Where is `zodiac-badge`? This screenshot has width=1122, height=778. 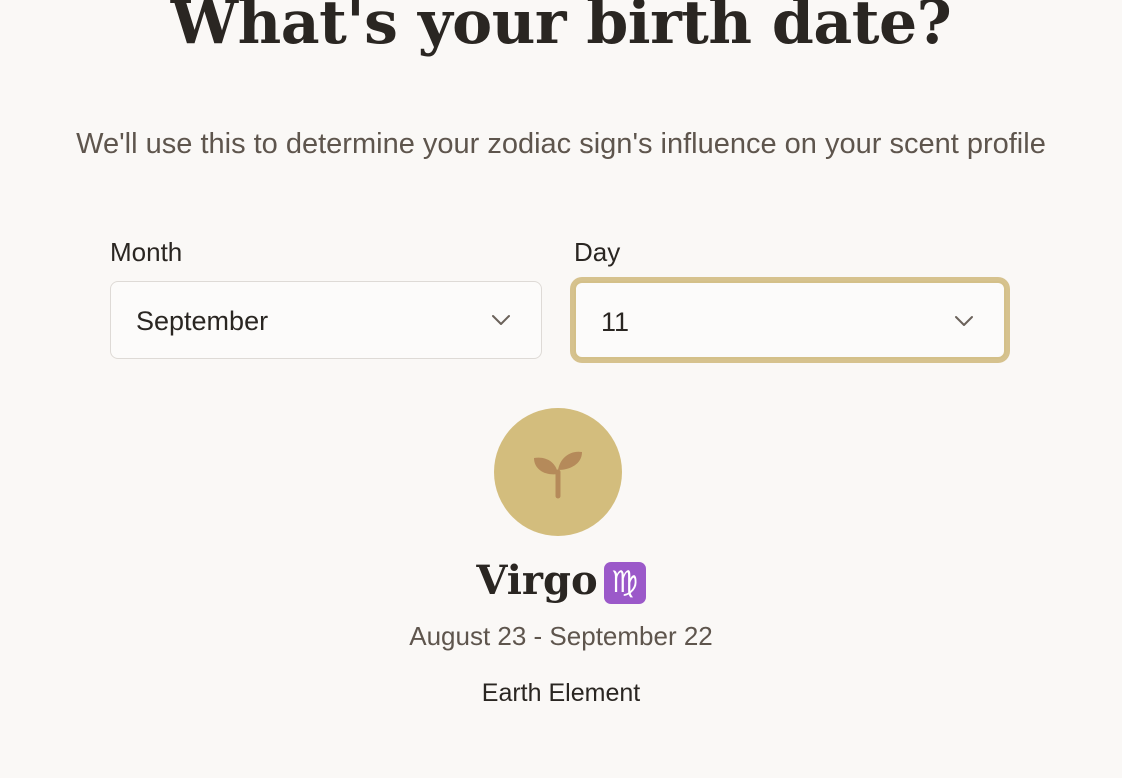
zodiac-badge is located at coordinates (558, 472).